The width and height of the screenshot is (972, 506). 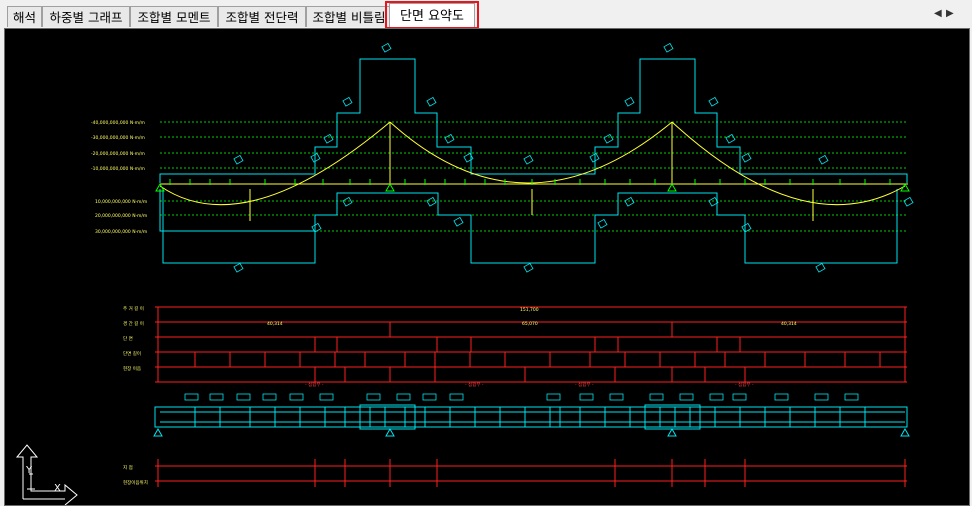 What do you see at coordinates (950, 13) in the screenshot?
I see `tab-scroll-right-icon: ▶` at bounding box center [950, 13].